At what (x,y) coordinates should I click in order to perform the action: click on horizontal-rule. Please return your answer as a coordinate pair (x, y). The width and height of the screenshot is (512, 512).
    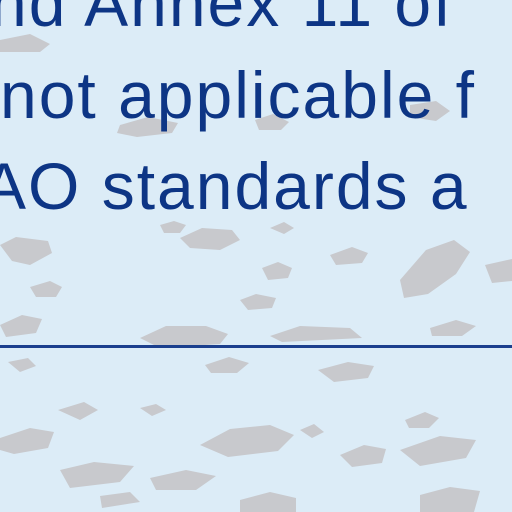
    Looking at the image, I should click on (256, 346).